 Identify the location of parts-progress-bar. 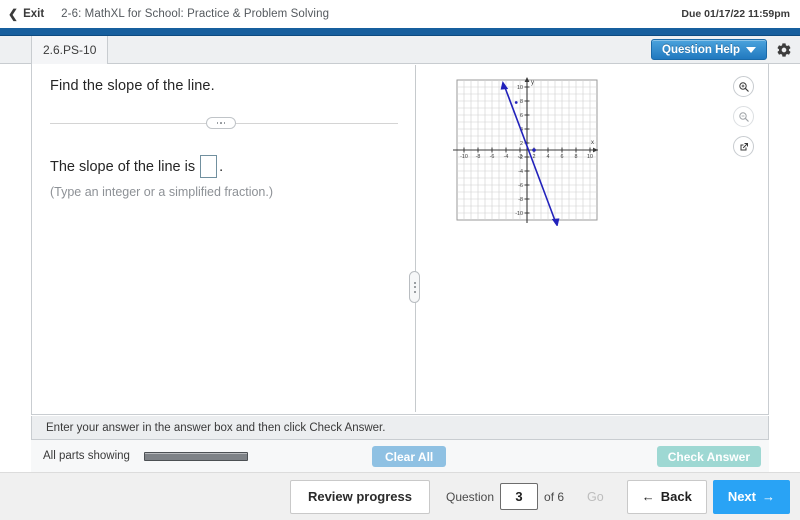
(195, 456).